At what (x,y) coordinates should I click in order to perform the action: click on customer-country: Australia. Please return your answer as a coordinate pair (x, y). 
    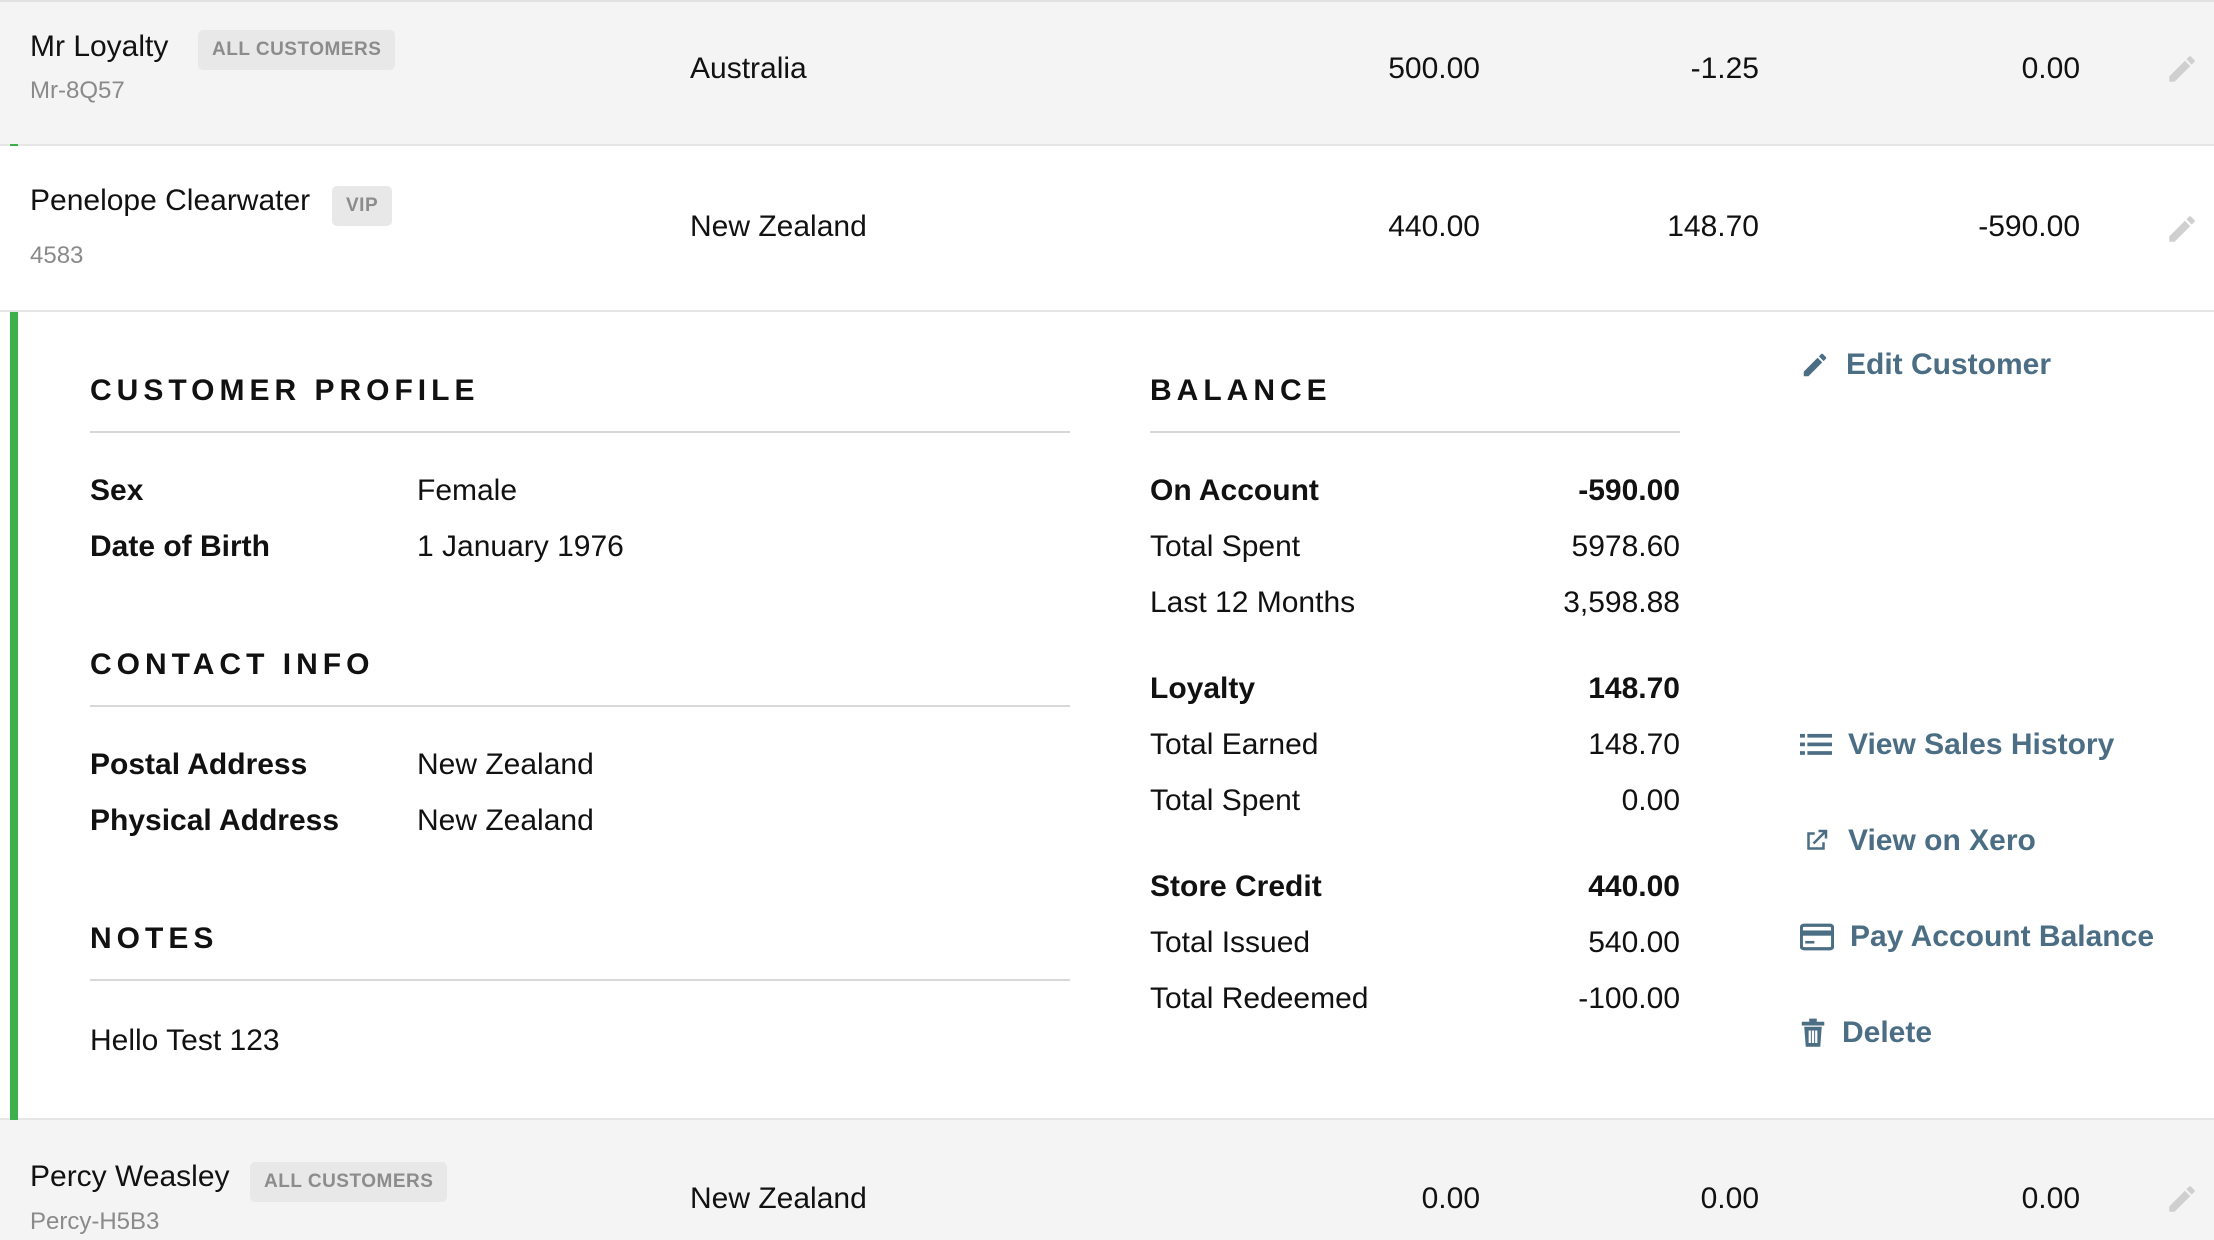
    Looking at the image, I should click on (748, 68).